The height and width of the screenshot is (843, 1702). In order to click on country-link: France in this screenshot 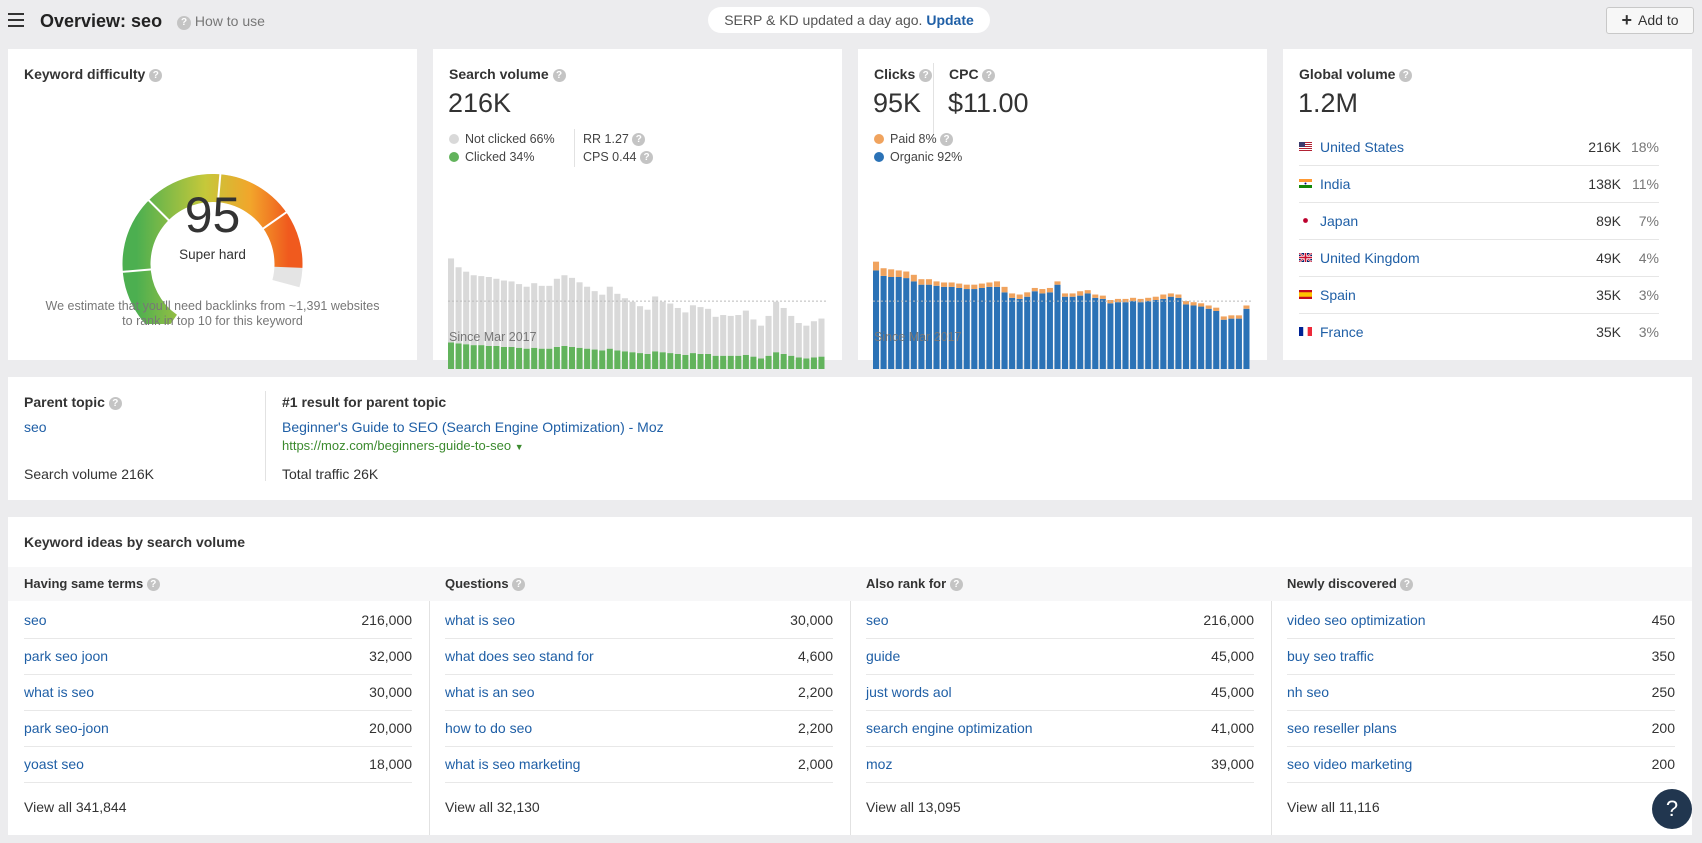, I will do `click(1342, 332)`.